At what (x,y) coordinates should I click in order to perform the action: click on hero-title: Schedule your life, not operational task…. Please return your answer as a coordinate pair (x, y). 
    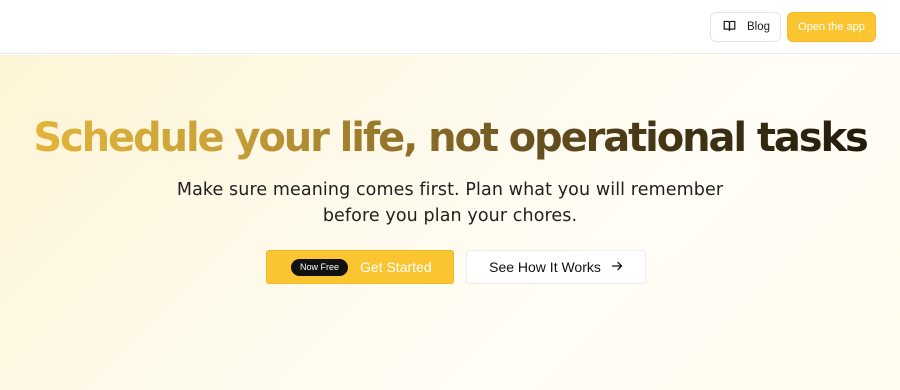
    Looking at the image, I should click on (450, 138).